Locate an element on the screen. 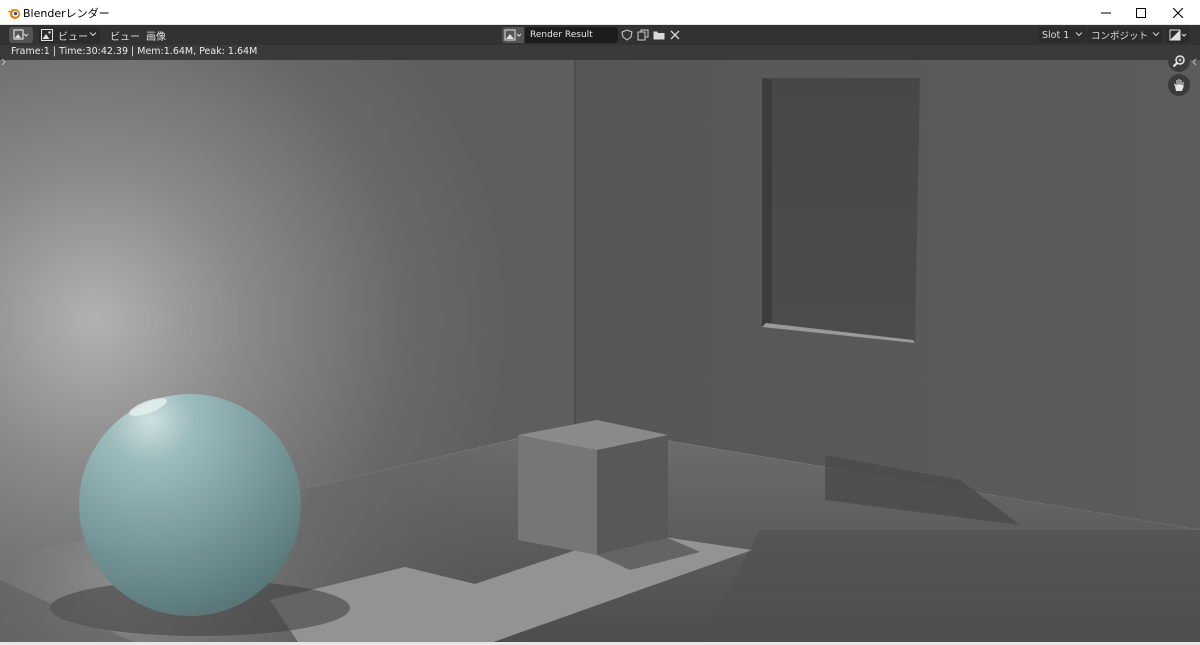  zoom-gizmo-button is located at coordinates (1179, 61).